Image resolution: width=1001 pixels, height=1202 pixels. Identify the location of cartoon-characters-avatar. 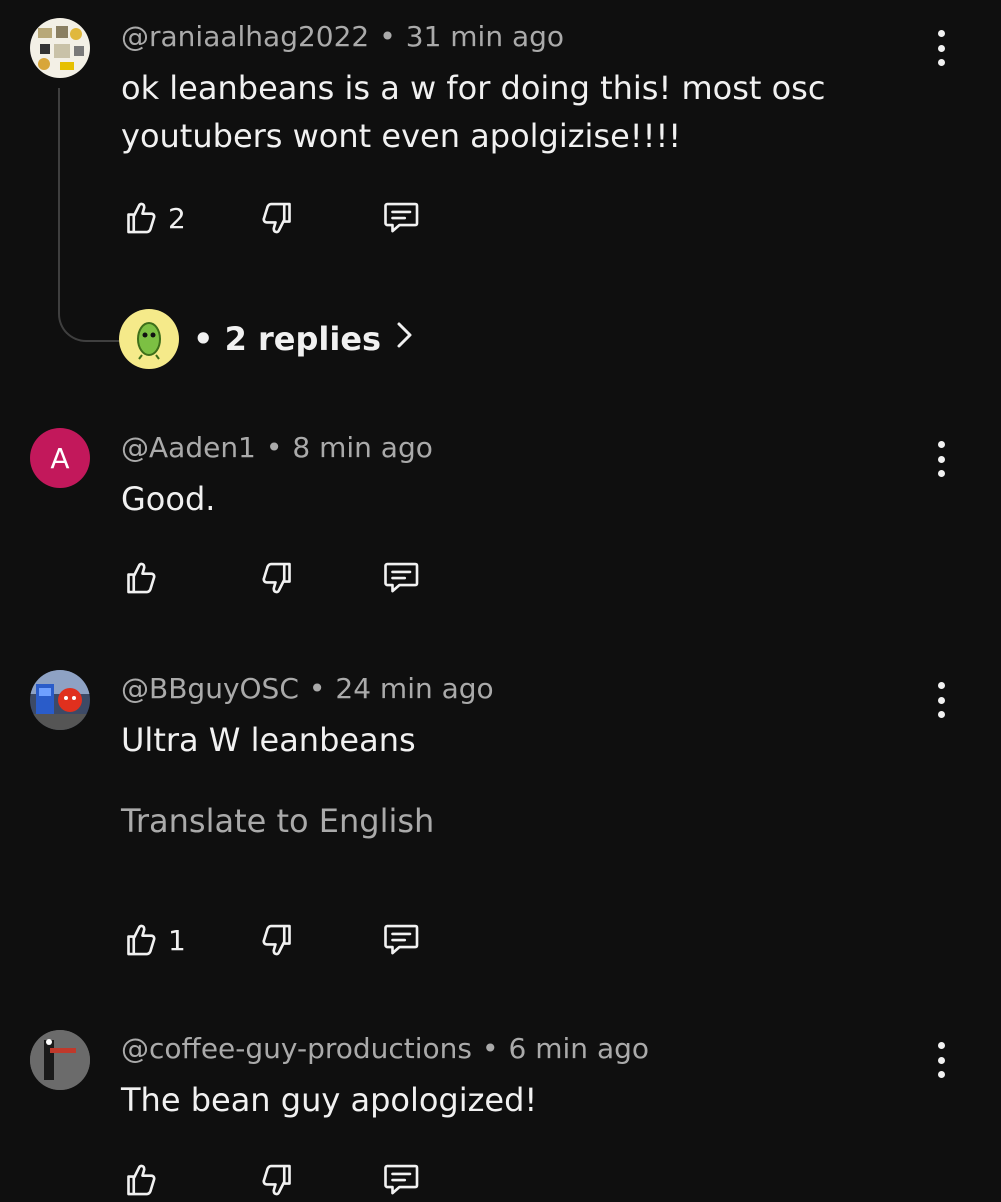
(60, 700).